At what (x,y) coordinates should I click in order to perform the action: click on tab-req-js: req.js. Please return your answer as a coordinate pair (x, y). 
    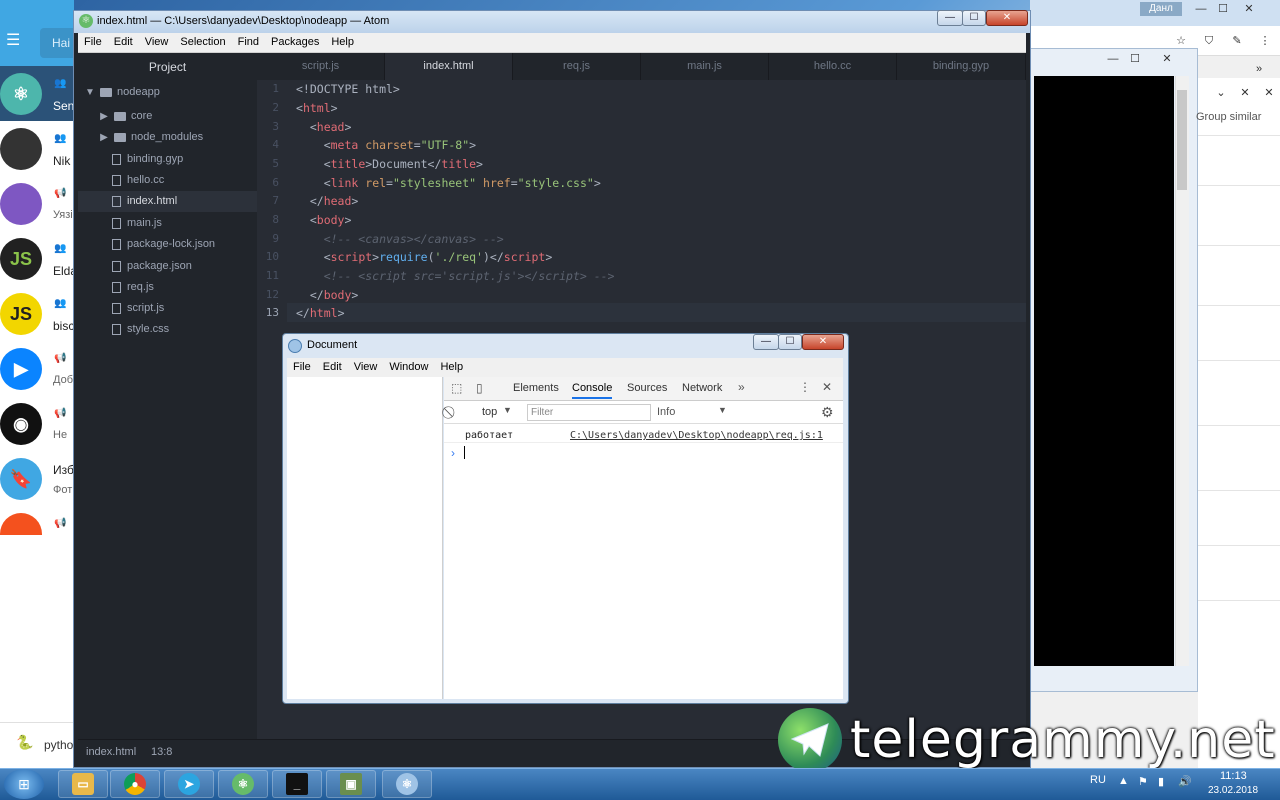
    Looking at the image, I should click on (577, 66).